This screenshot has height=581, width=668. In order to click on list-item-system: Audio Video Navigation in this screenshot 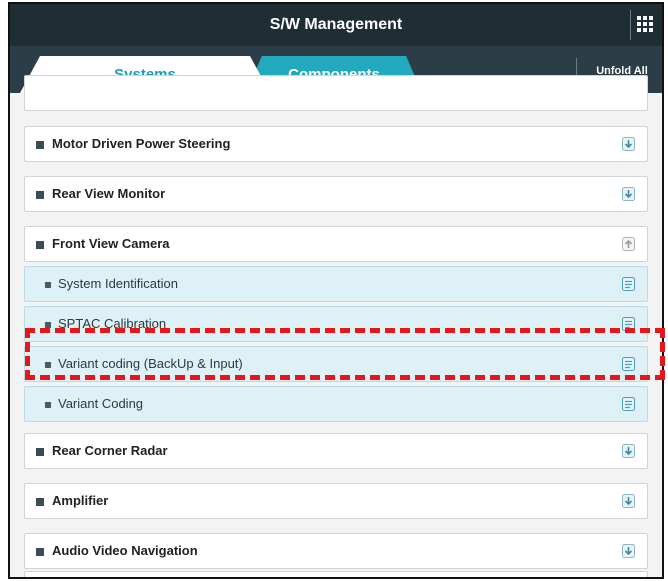, I will do `click(336, 551)`.